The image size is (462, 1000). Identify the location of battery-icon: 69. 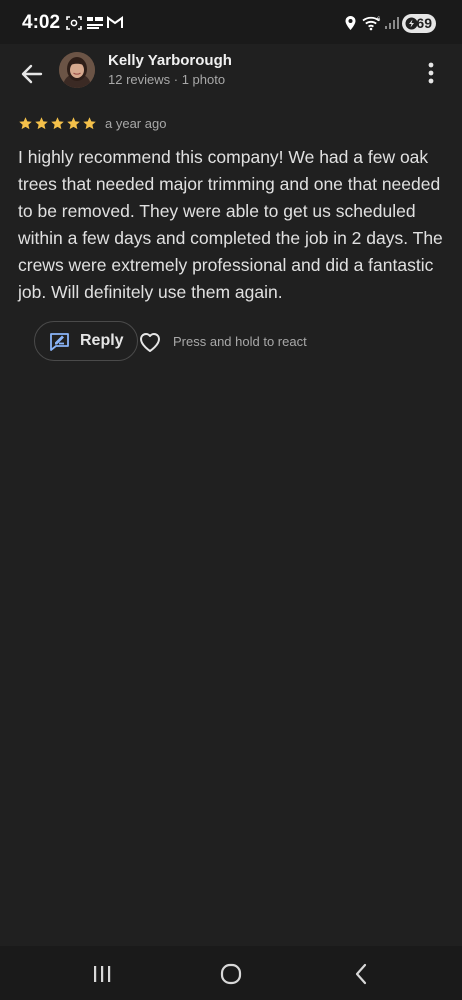
(419, 23).